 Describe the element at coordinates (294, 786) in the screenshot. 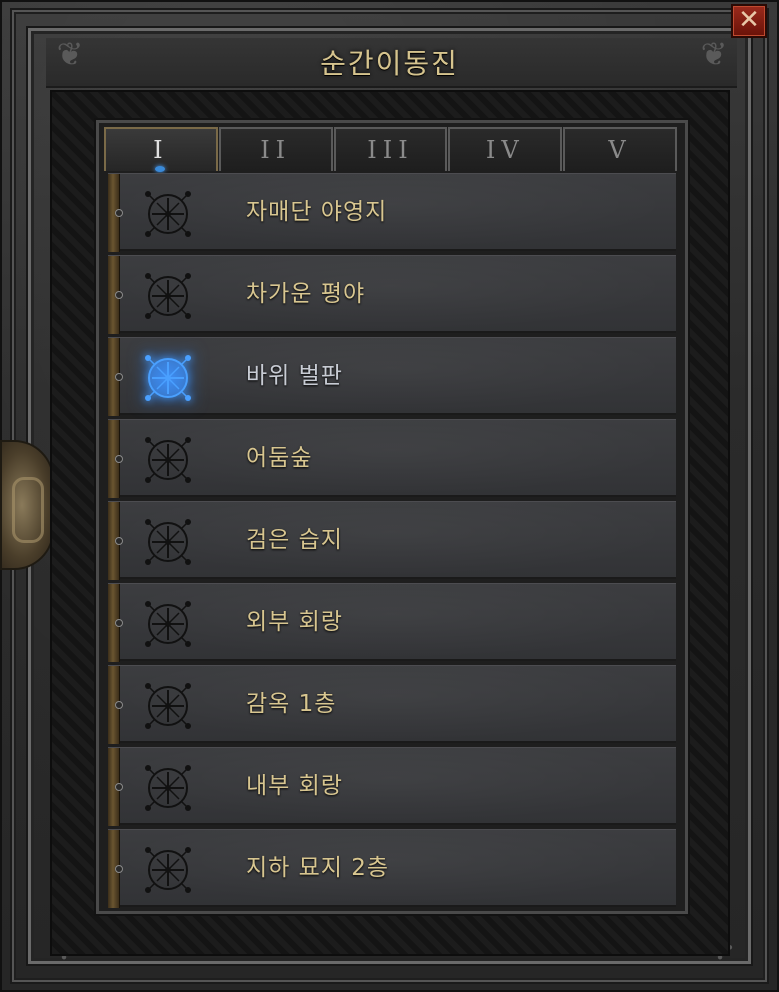

I see `waypoint-name: 내부 회랑` at that location.